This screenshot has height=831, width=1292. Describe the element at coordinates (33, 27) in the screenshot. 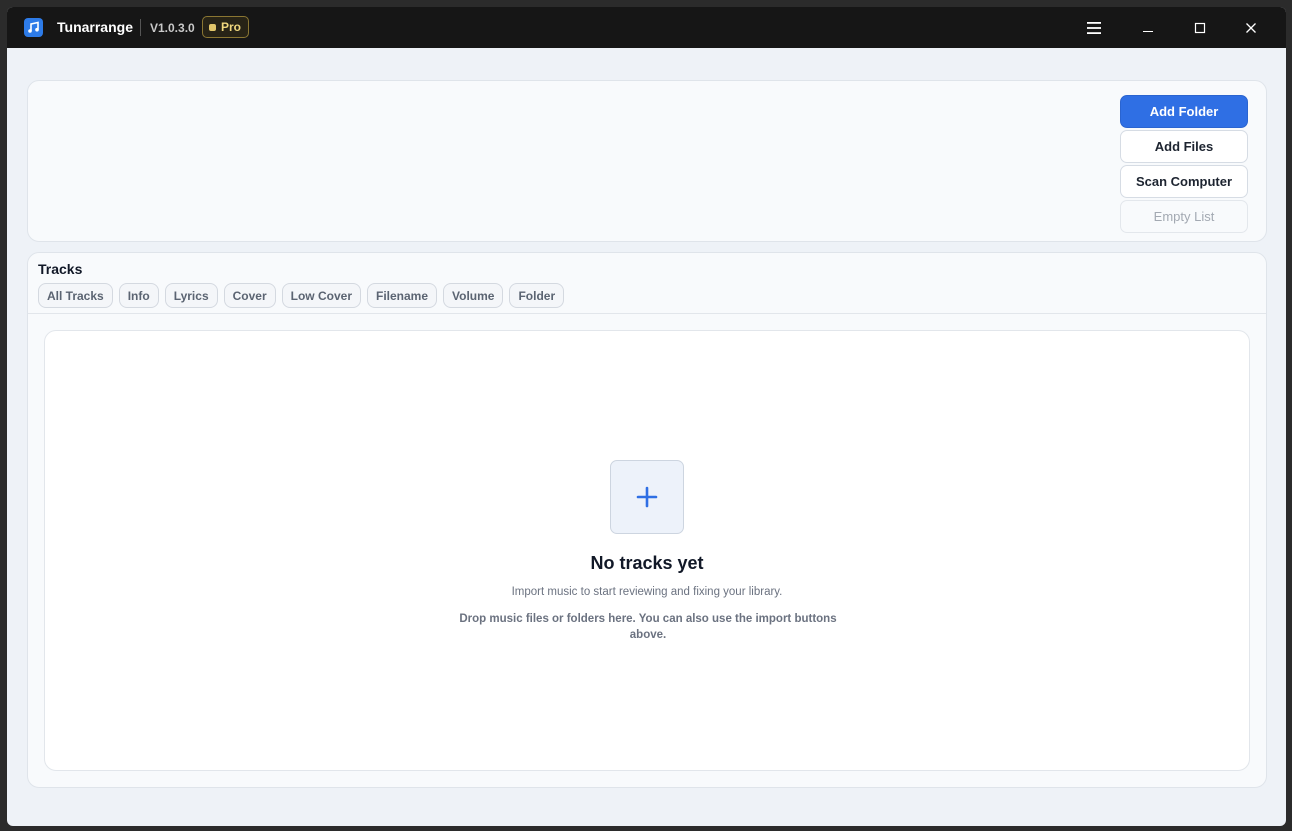

I see `music-app-icon` at that location.